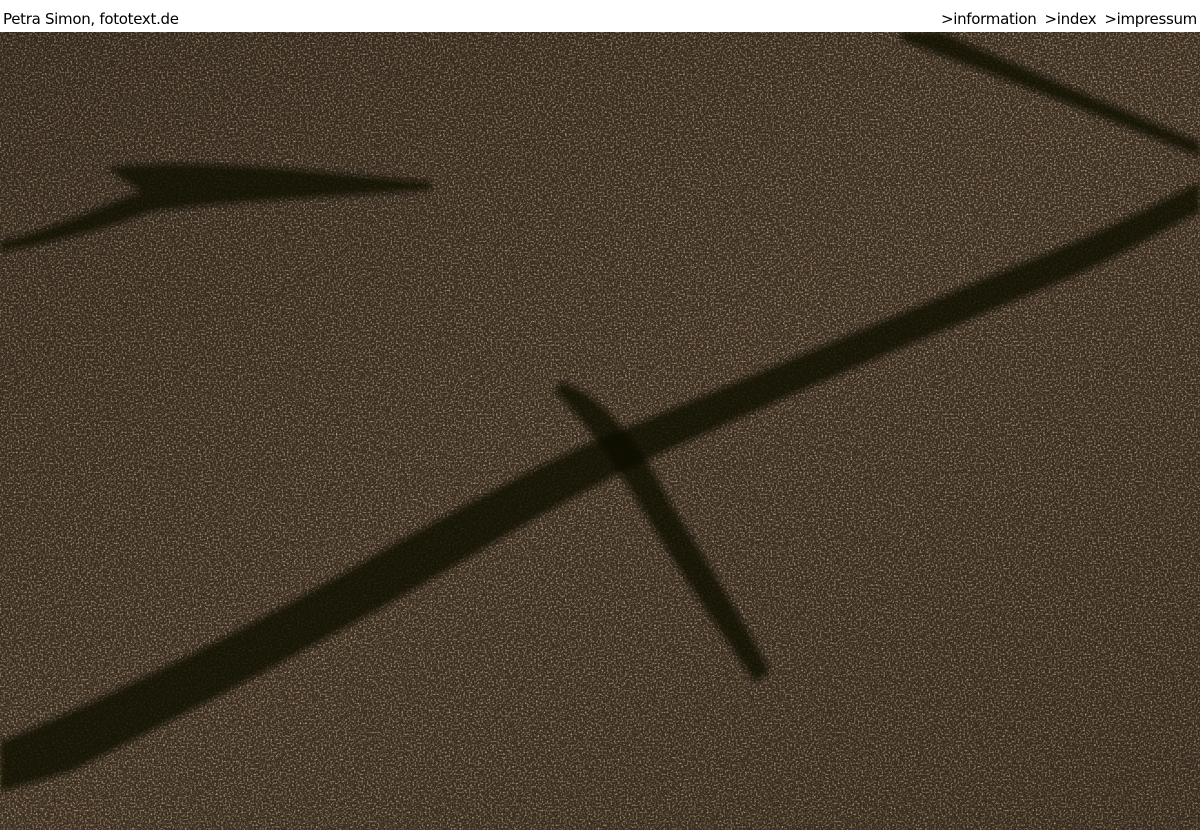 This screenshot has height=830, width=1200. What do you see at coordinates (989, 19) in the screenshot?
I see `nav-link-information: >information` at bounding box center [989, 19].